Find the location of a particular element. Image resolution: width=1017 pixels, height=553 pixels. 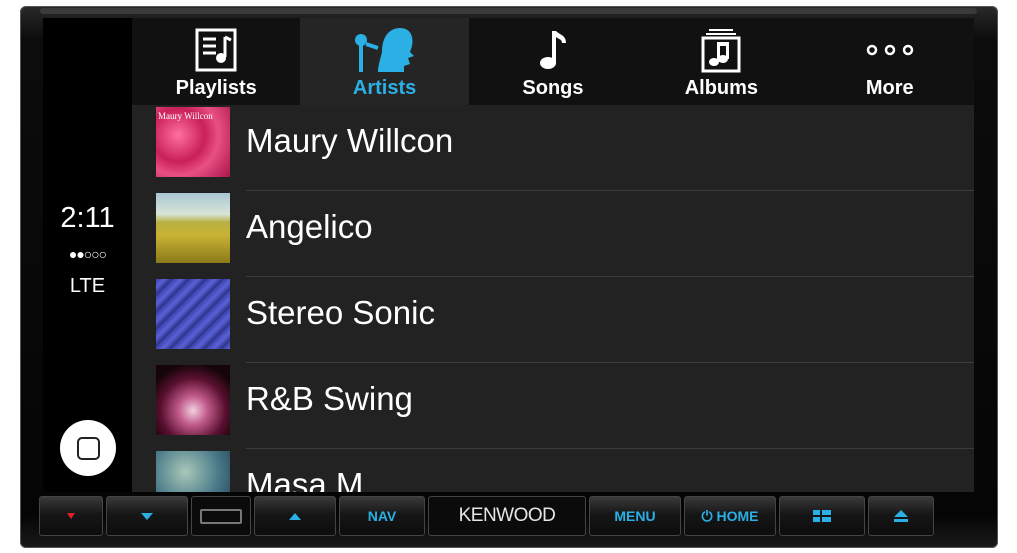

mute-button is located at coordinates (71, 516).